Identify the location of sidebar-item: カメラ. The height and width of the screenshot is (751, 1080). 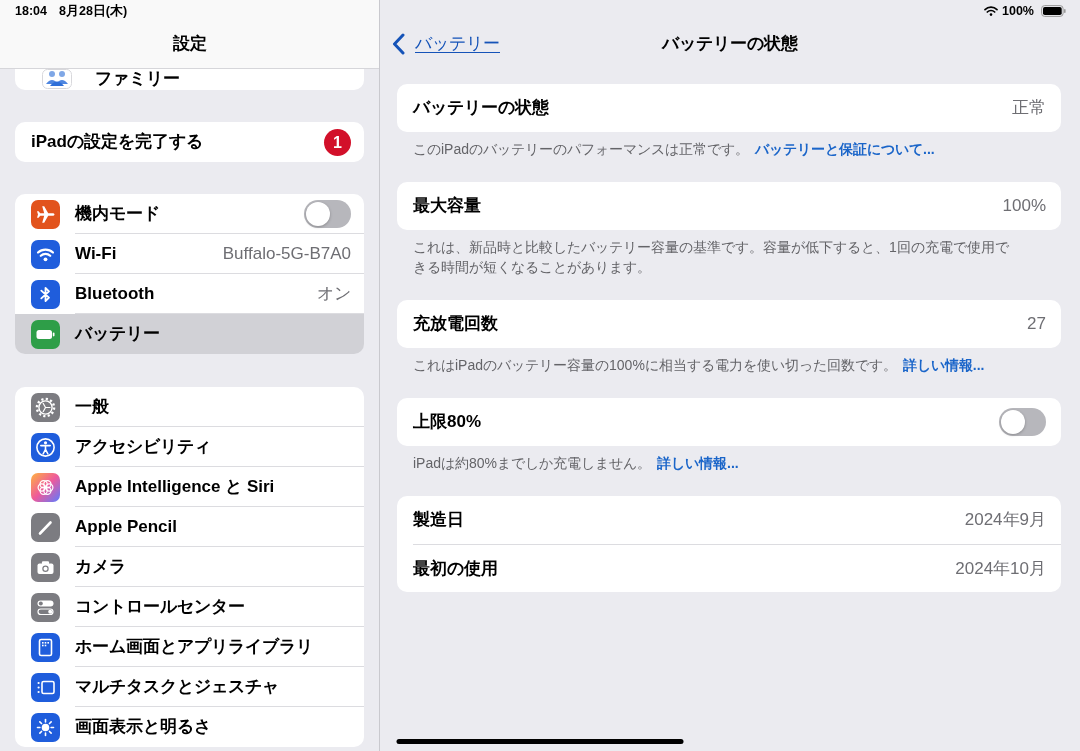
(189, 567).